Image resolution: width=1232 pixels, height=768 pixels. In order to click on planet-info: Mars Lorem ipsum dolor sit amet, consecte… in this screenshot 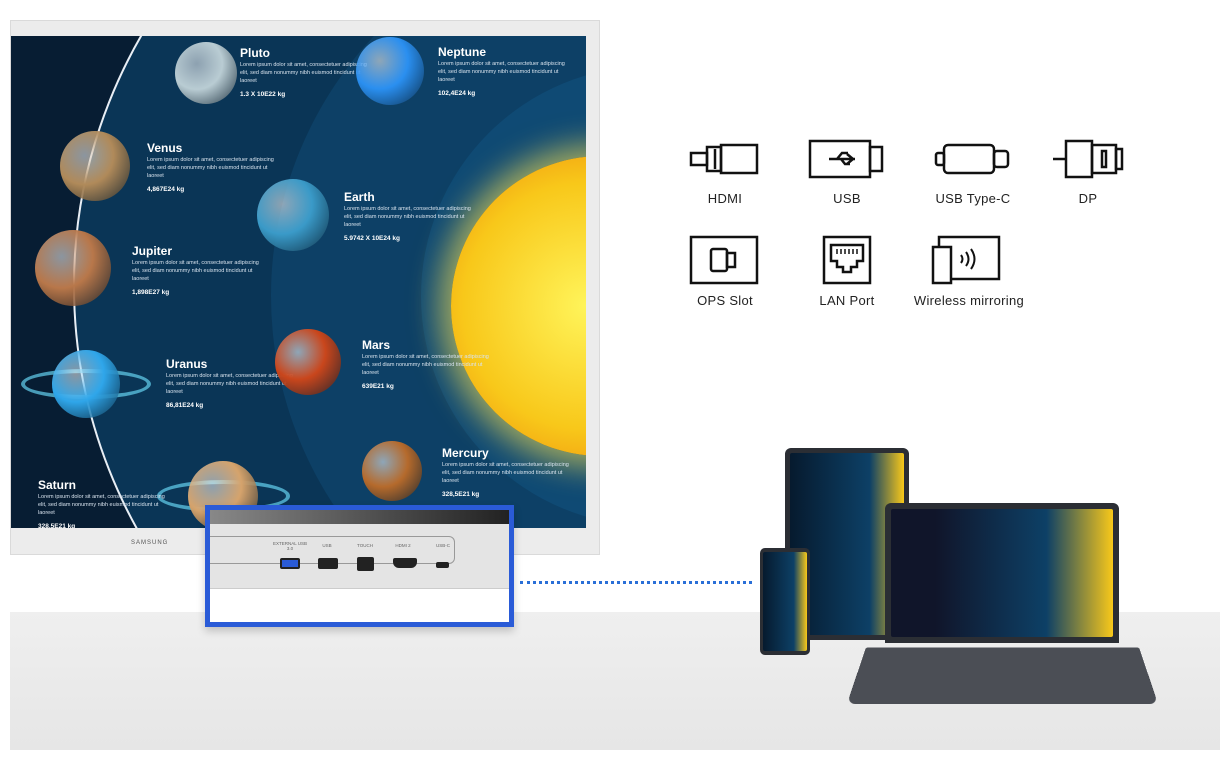, I will do `click(427, 364)`.